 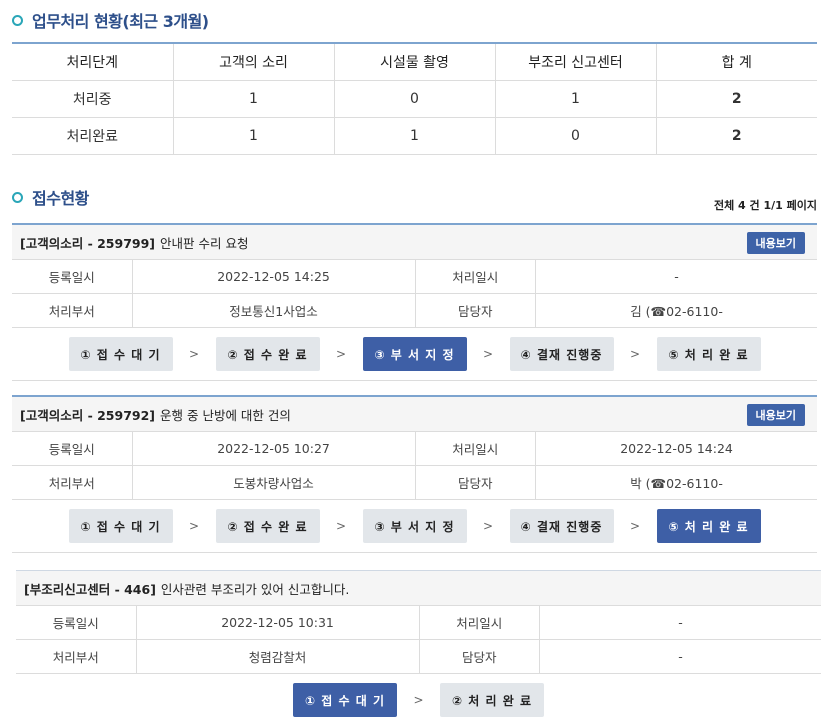 What do you see at coordinates (277, 622) in the screenshot?
I see `value-reg-date: 2022-12-05 10:31` at bounding box center [277, 622].